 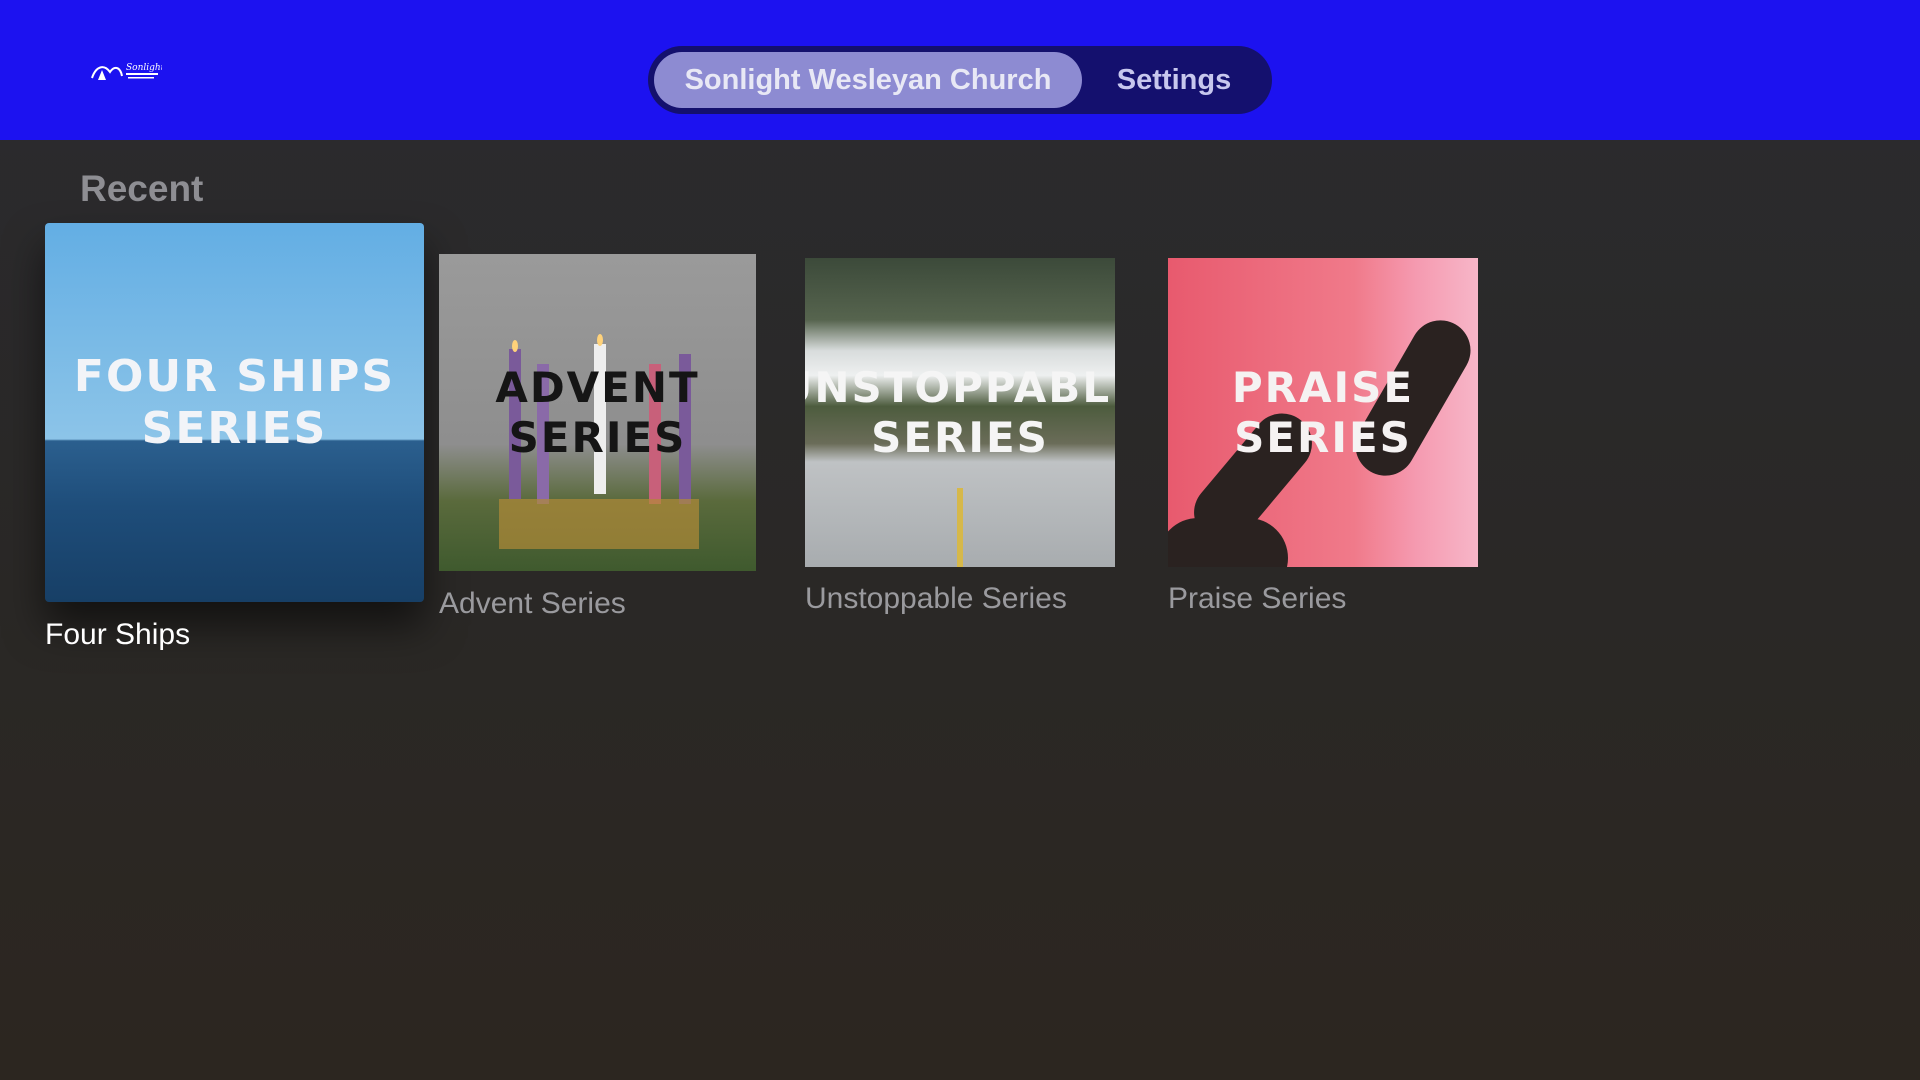 I want to click on artwork-title-line: PRAISE, so click(x=1323, y=387).